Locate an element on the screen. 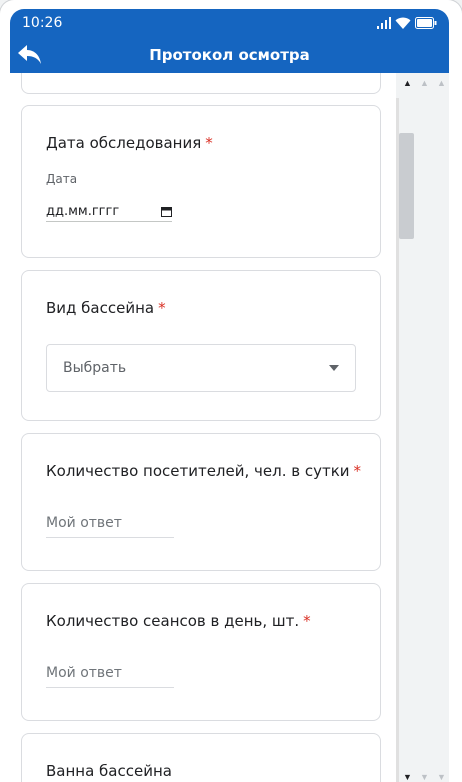 The height and width of the screenshot is (782, 462). date-input: дд.мм.гггг is located at coordinates (109, 211).